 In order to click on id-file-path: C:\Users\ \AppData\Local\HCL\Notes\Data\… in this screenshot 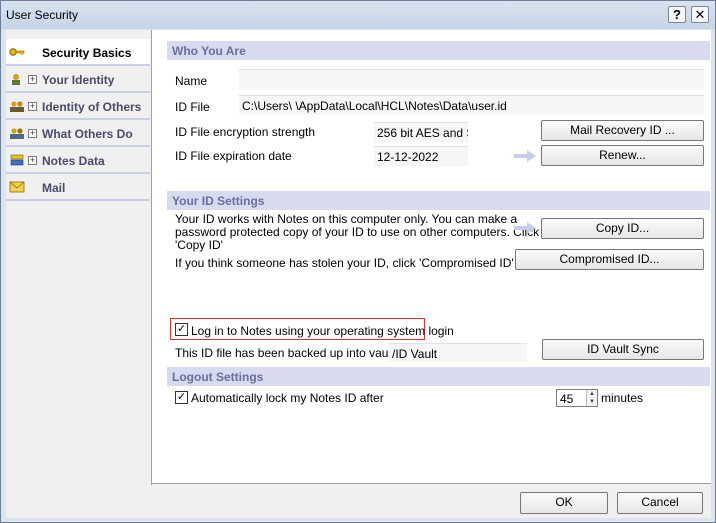, I will do `click(471, 105)`.